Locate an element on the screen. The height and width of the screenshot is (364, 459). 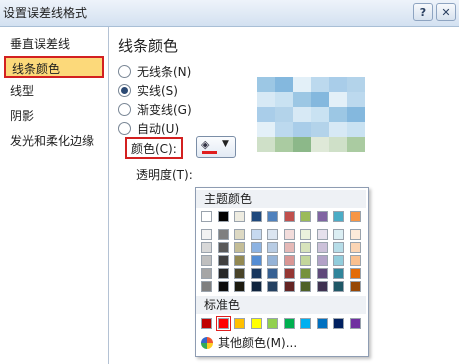
option-automatic: 自动(U) is located at coordinates (148, 129).